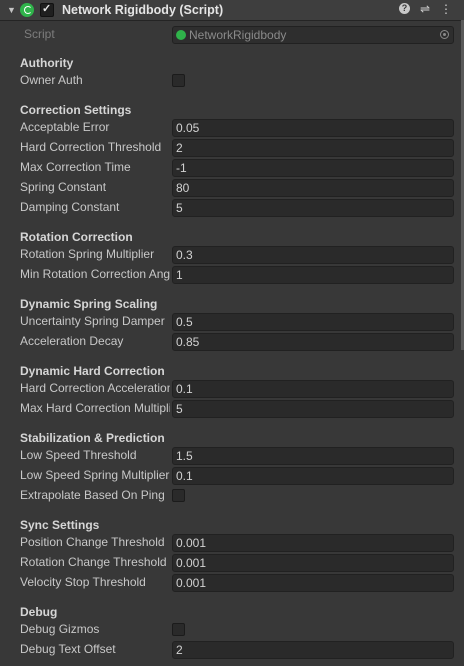 This screenshot has height=666, width=464. What do you see at coordinates (404, 8) in the screenshot?
I see `help-icon: ?` at bounding box center [404, 8].